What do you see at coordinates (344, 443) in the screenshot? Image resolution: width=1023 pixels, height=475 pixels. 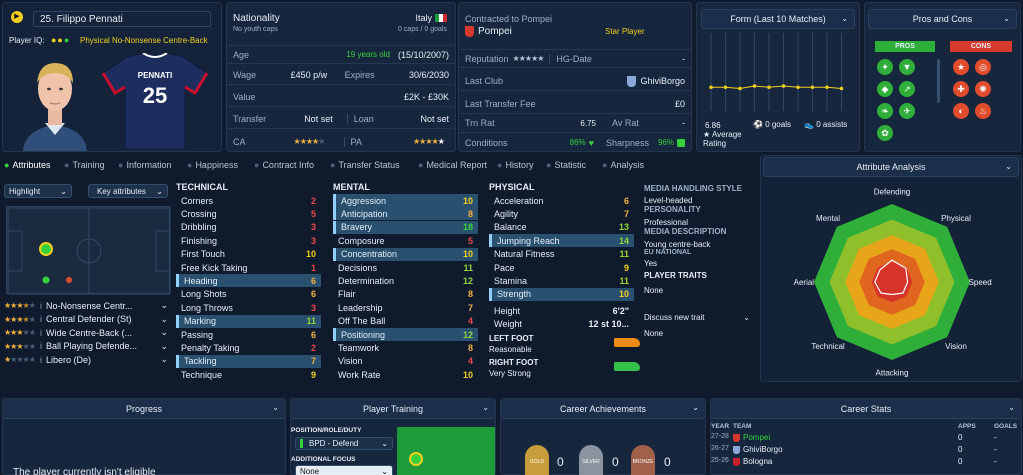 I see `role-duty-dropdown: BPD - Defend ⌄` at bounding box center [344, 443].